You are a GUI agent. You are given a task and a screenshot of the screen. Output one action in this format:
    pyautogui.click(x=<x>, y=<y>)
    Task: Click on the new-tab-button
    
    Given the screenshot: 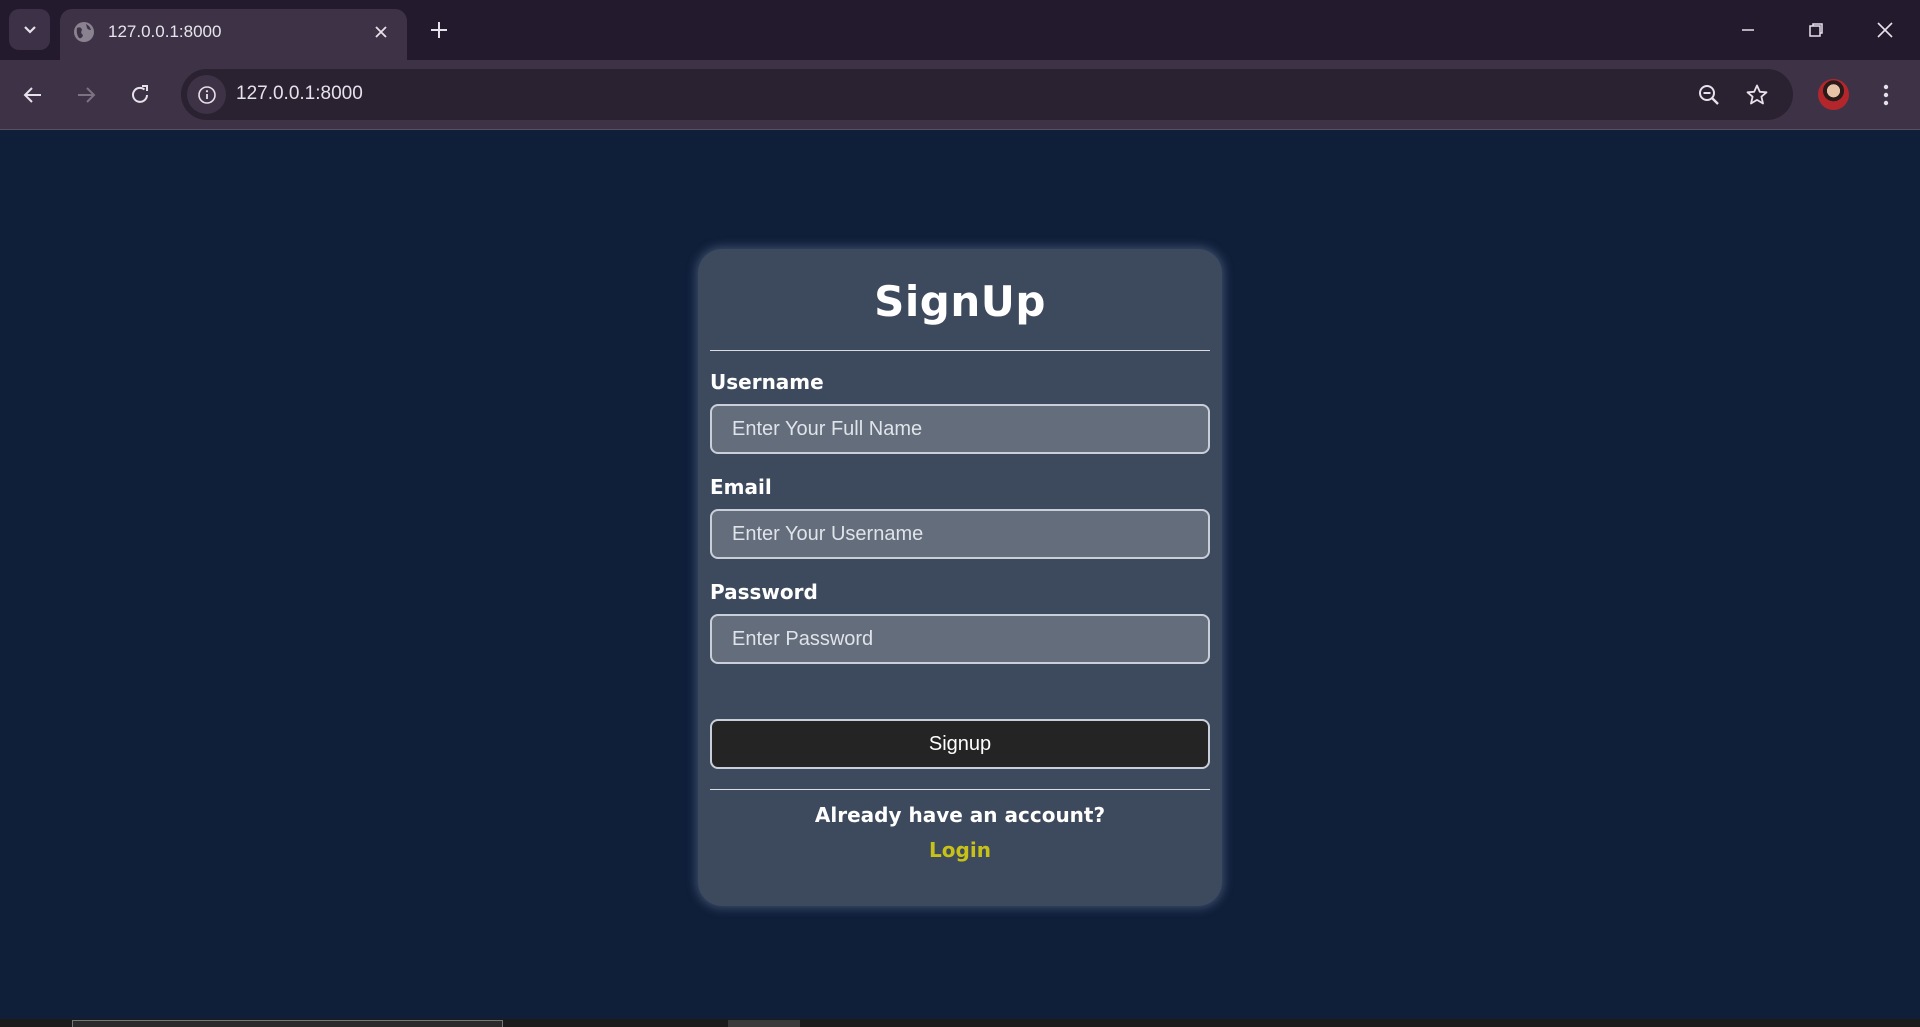 What is the action you would take?
    pyautogui.click(x=439, y=30)
    